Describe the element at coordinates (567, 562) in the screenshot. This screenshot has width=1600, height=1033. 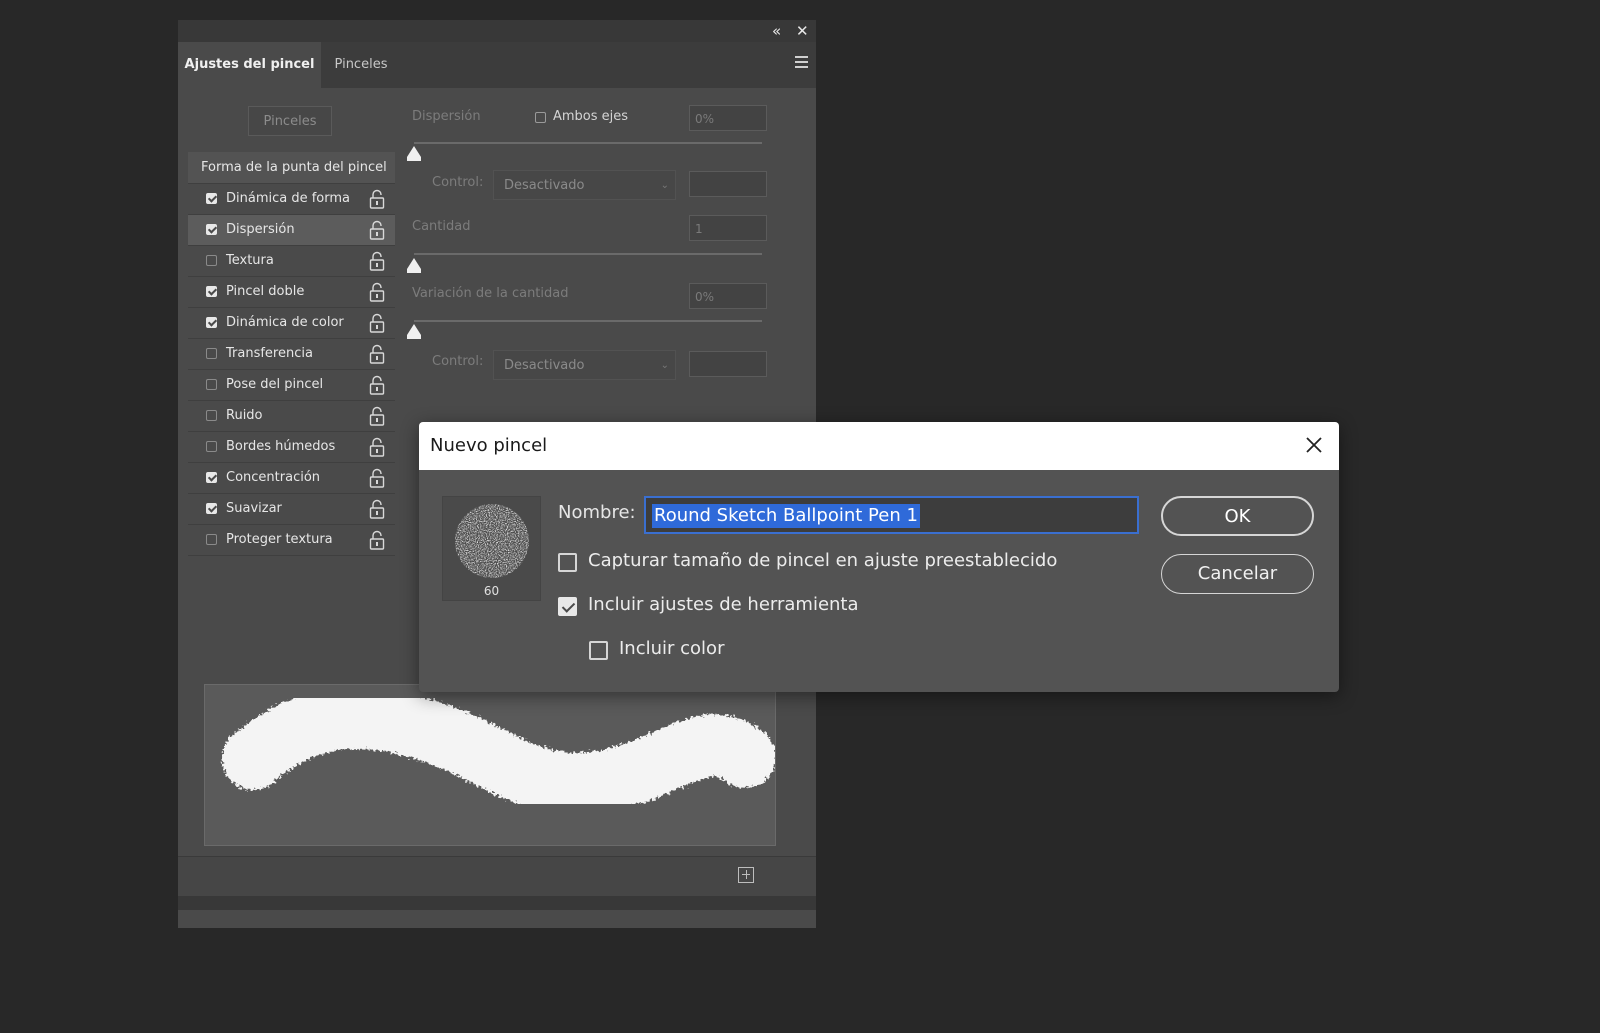
I see `capture-size-checkbox` at that location.